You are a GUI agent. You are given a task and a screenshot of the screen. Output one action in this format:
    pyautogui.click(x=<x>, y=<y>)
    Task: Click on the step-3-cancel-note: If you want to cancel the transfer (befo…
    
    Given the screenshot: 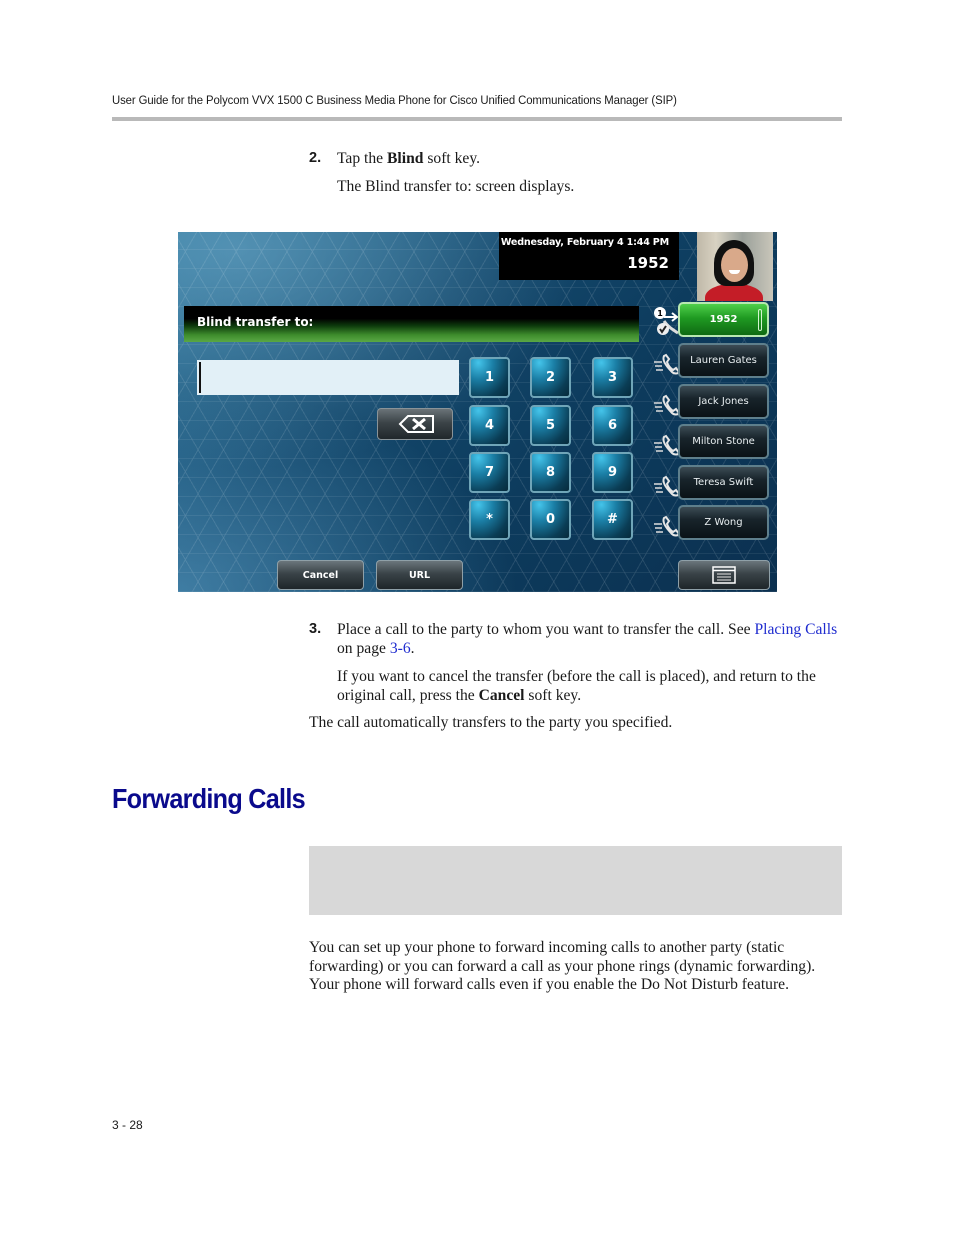 What is the action you would take?
    pyautogui.click(x=576, y=686)
    